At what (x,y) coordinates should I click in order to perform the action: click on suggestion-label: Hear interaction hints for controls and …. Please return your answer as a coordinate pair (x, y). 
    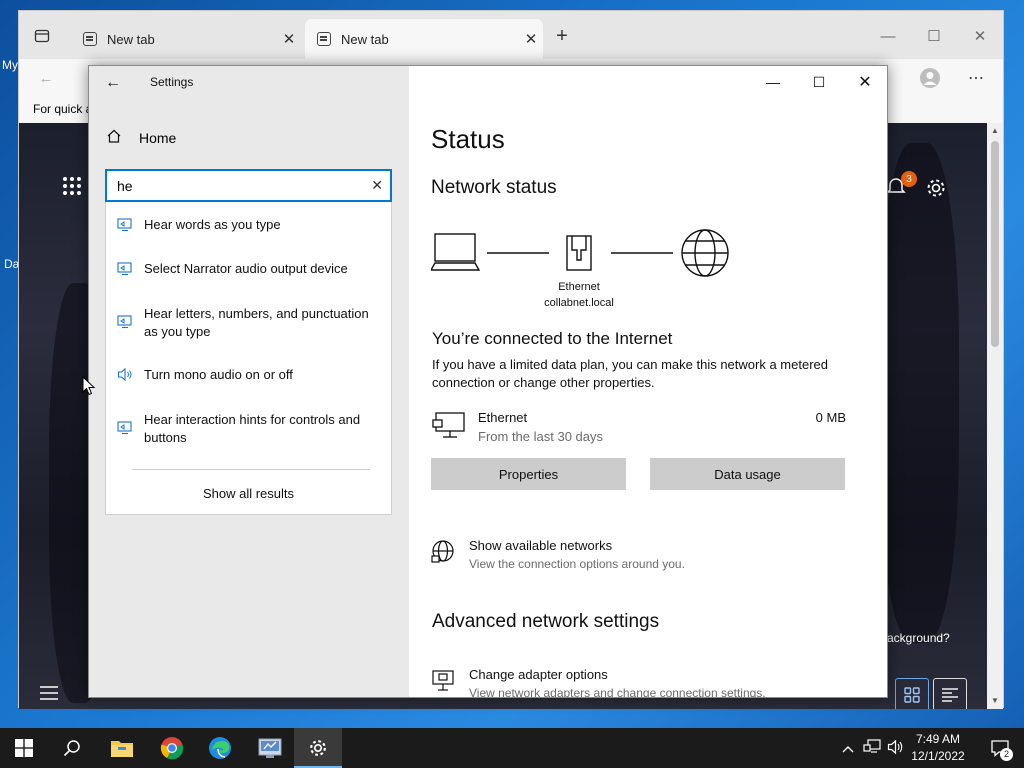
    Looking at the image, I should click on (252, 428).